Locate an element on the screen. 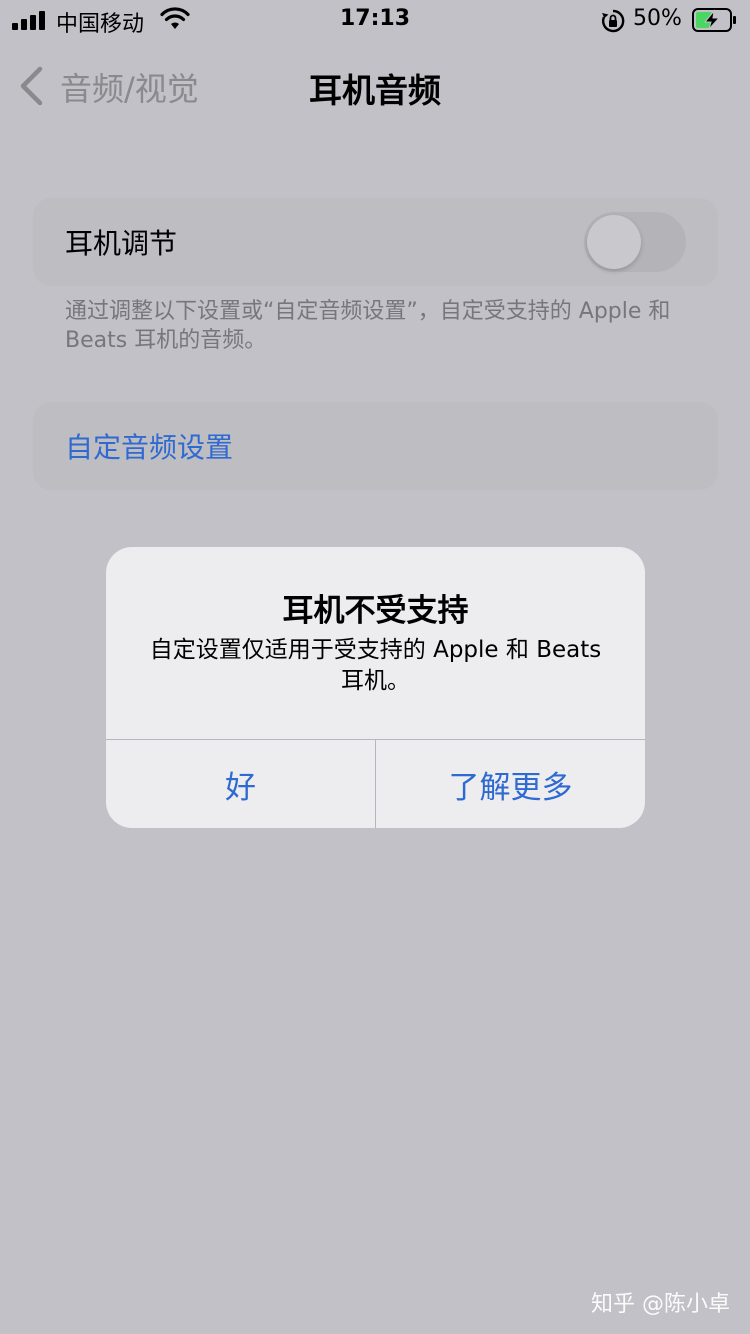 This screenshot has height=1334, width=750. custom-audio-setup-label: 自定音频设置 is located at coordinates (149, 447).